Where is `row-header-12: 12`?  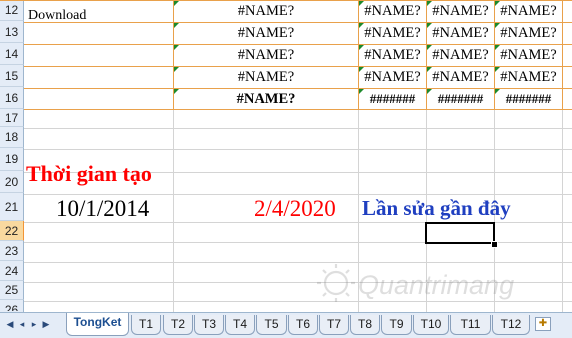
row-header-12: 12 is located at coordinates (12, 10).